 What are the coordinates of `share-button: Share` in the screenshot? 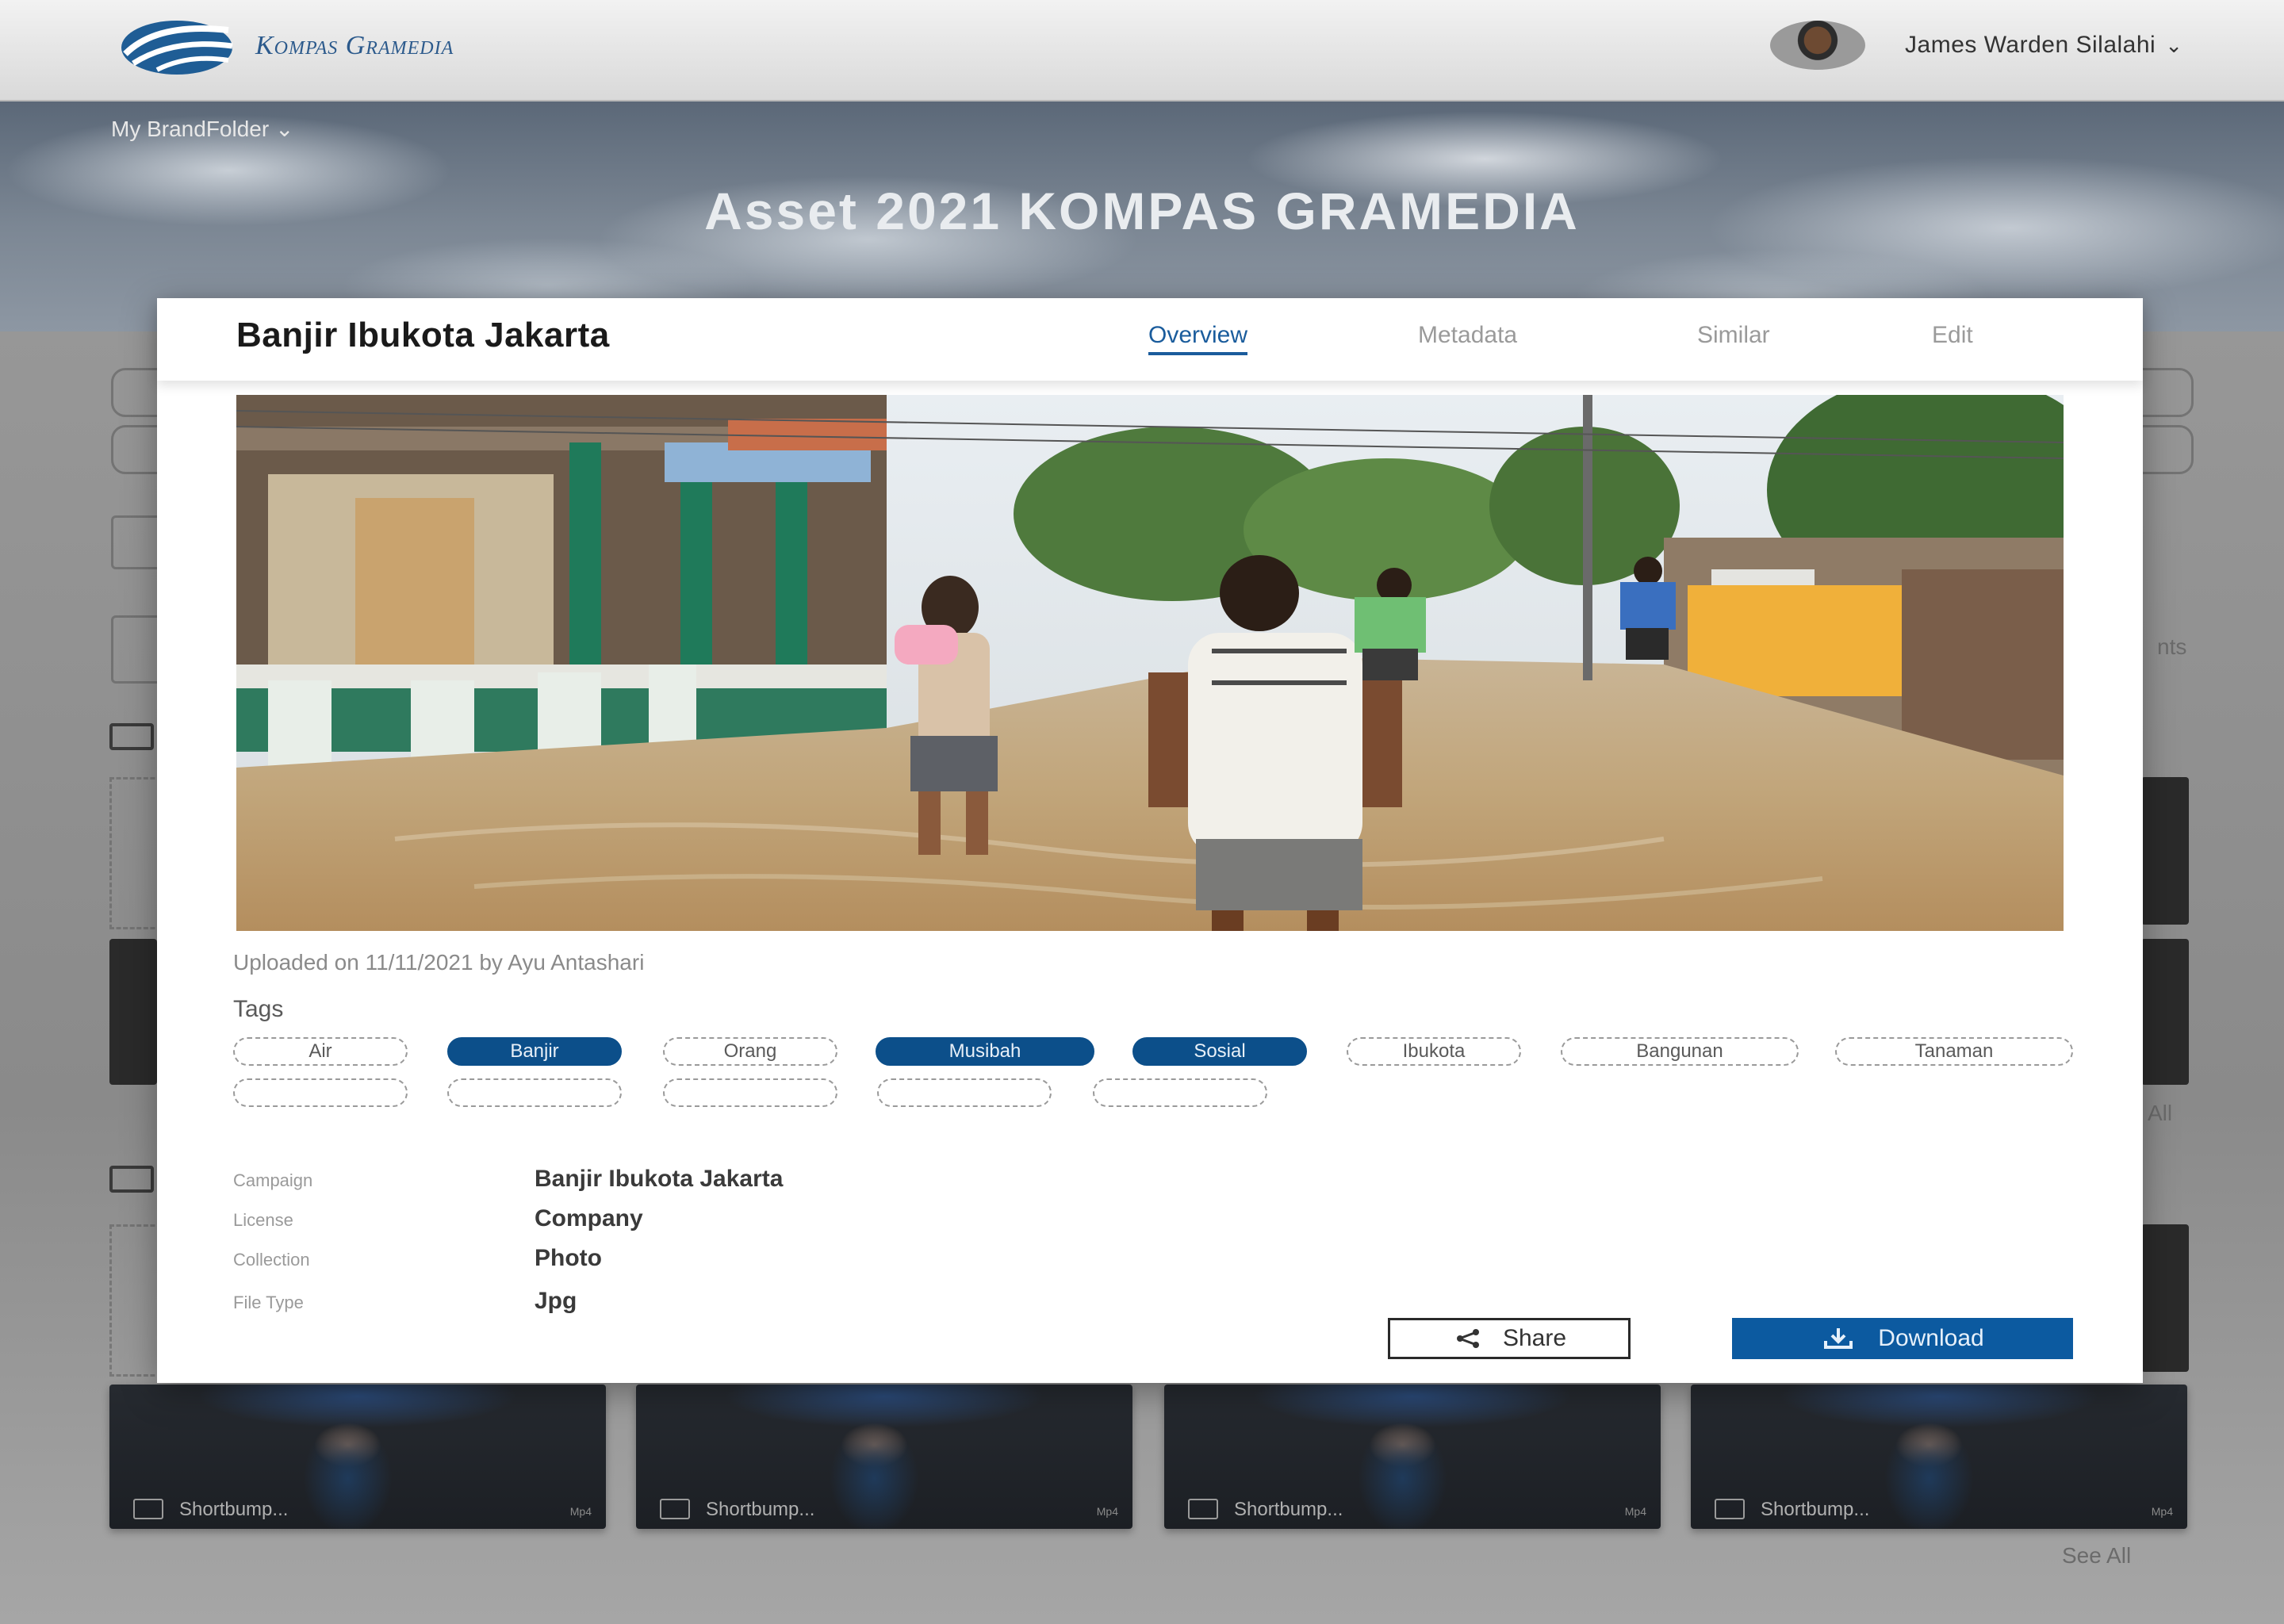 It's located at (1509, 1338).